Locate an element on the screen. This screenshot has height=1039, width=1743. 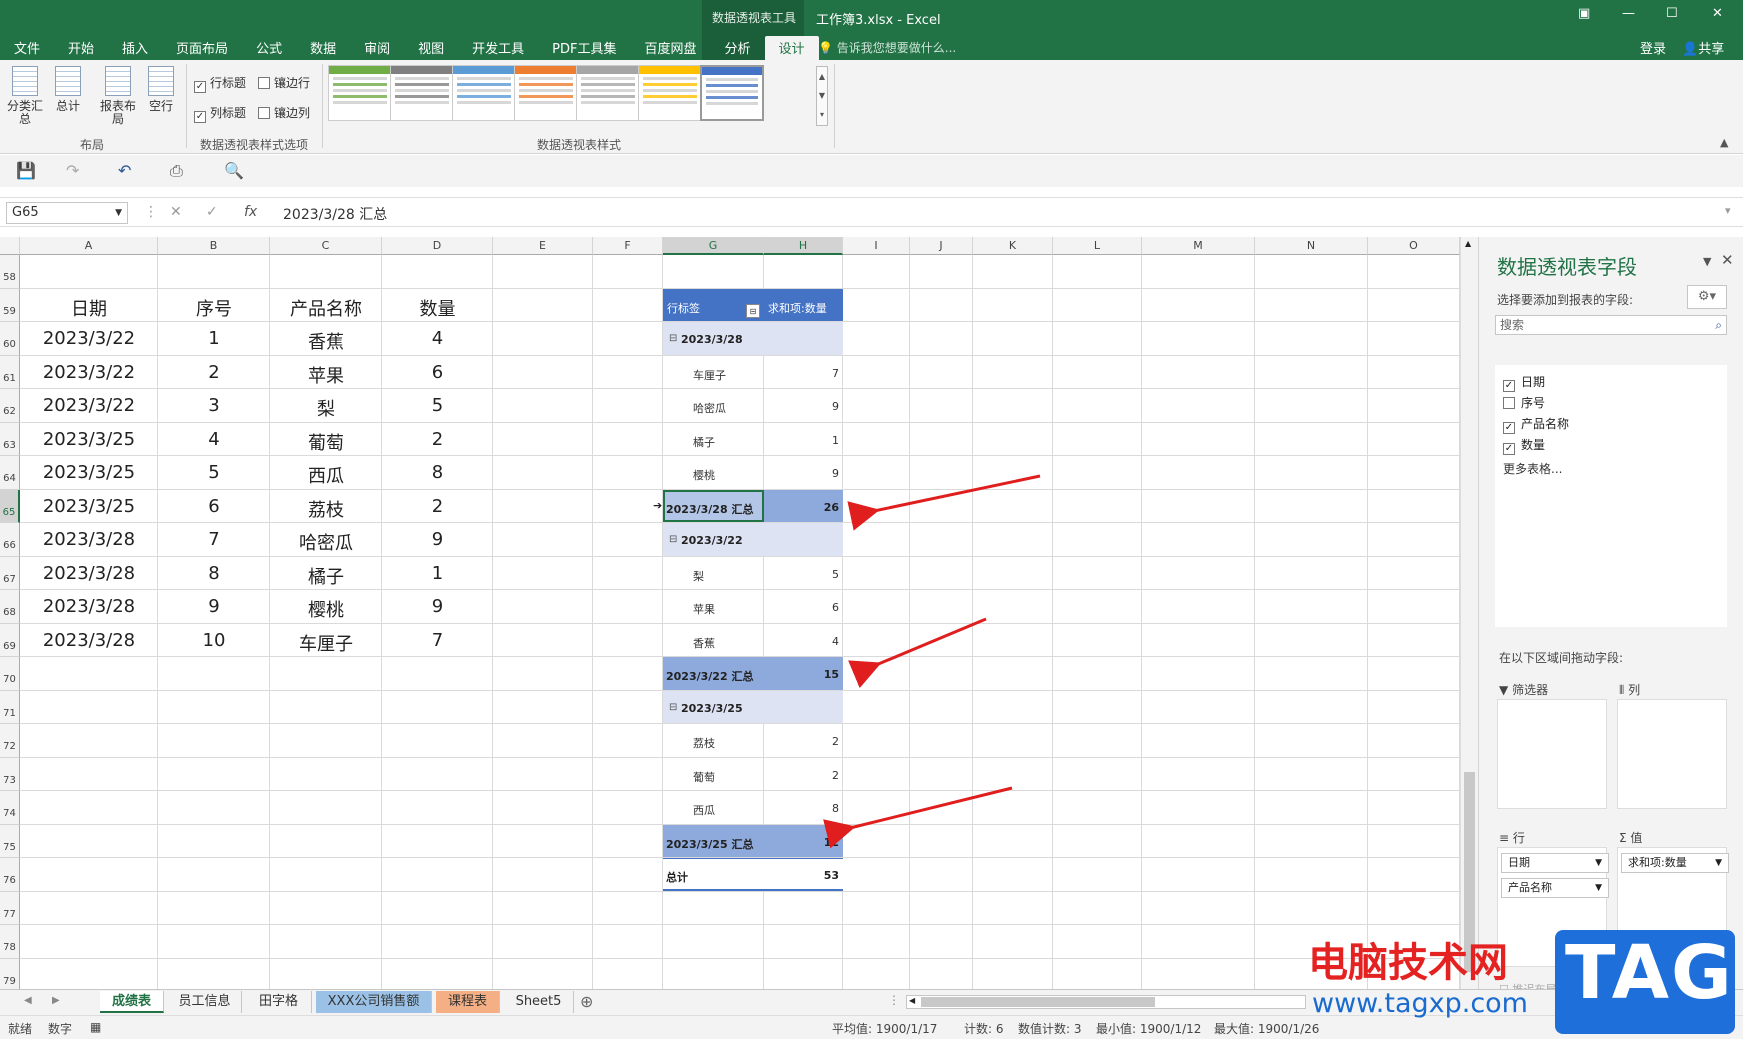
share-button: 👤共享 is located at coordinates (1703, 47).